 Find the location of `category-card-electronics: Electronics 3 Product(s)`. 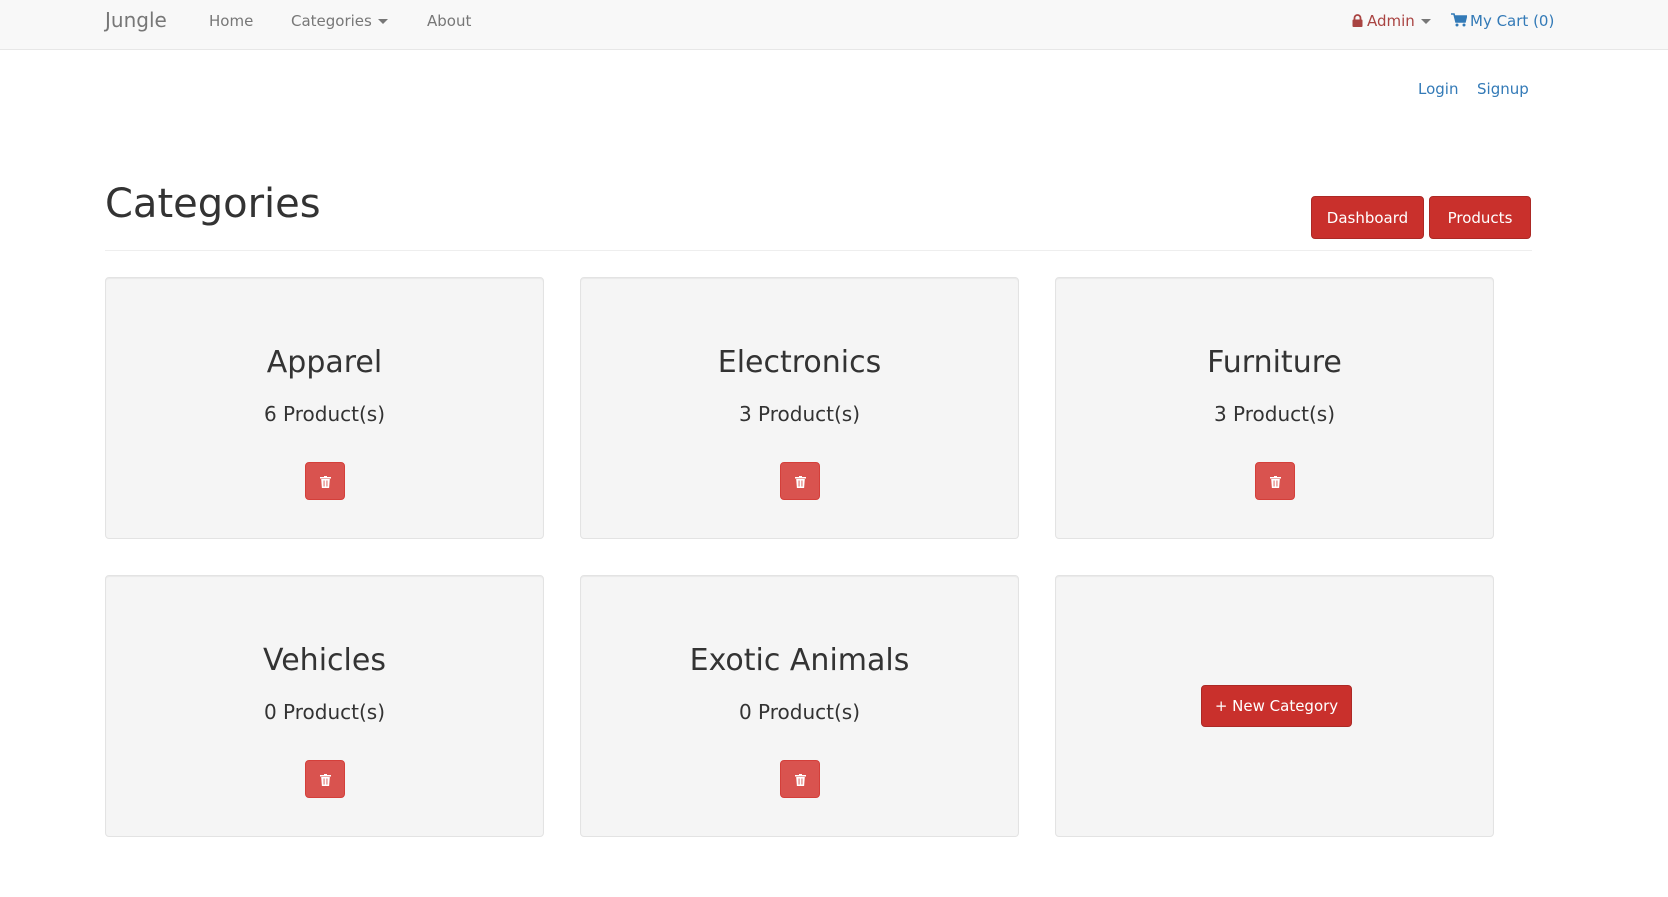

category-card-electronics: Electronics 3 Product(s) is located at coordinates (799, 408).